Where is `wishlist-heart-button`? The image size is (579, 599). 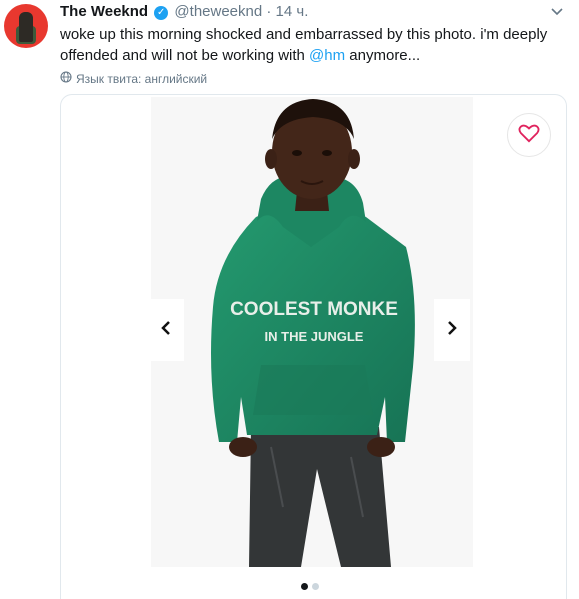 wishlist-heart-button is located at coordinates (529, 135).